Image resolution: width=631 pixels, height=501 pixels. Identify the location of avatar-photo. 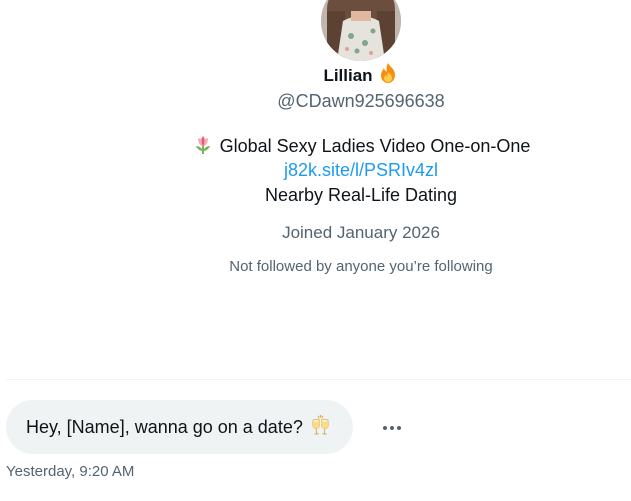
(361, 30).